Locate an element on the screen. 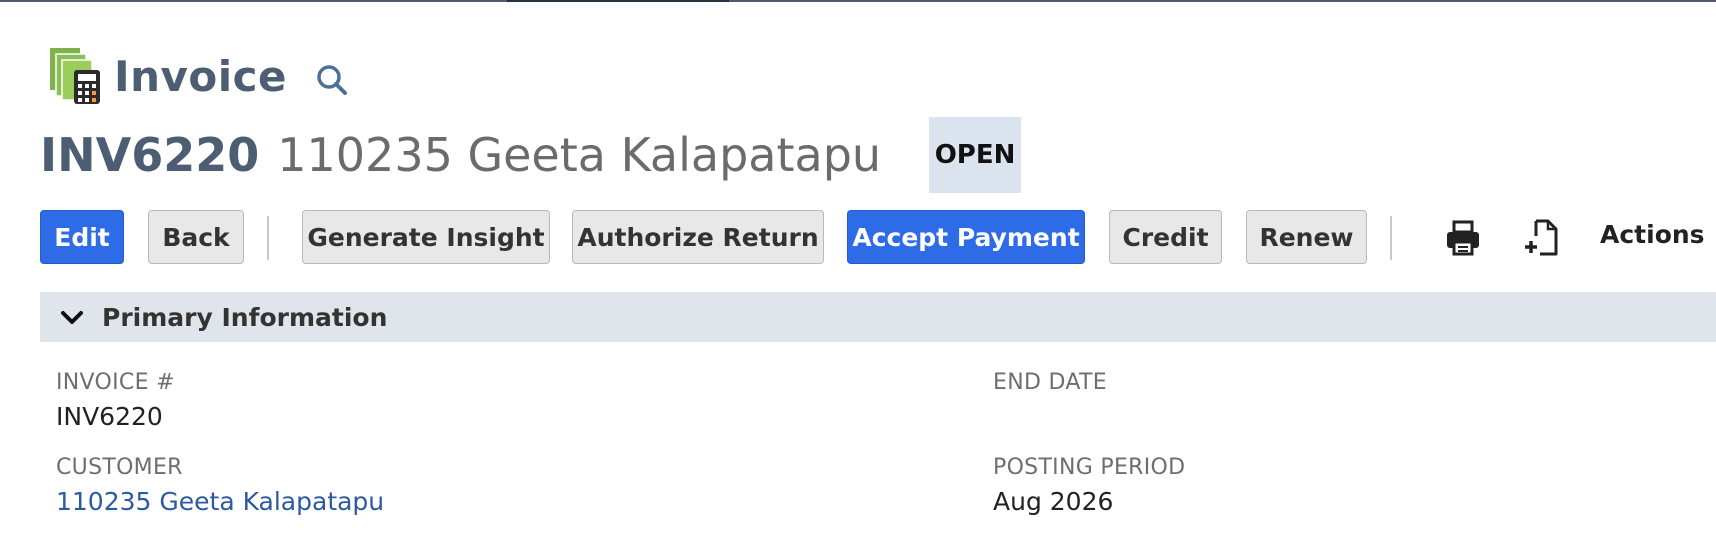 The image size is (1716, 534). credit-button: Credit is located at coordinates (1165, 237).